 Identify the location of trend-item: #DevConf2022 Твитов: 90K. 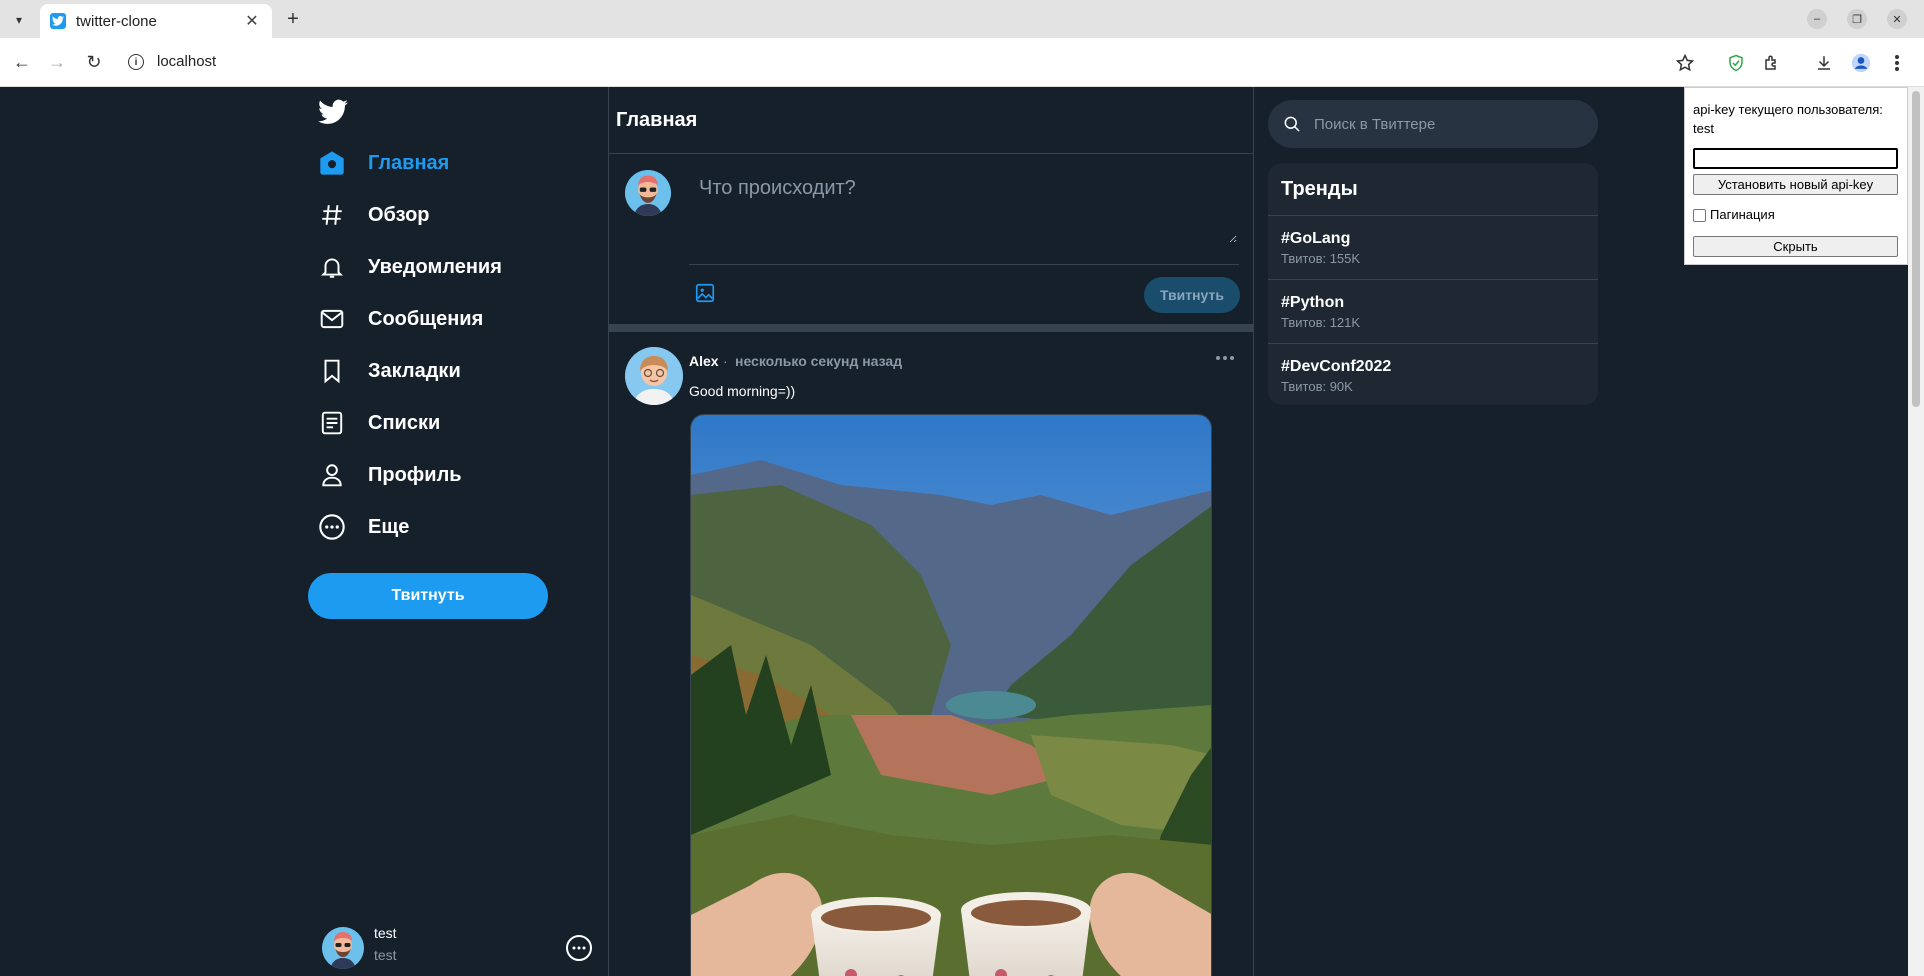
(1433, 374).